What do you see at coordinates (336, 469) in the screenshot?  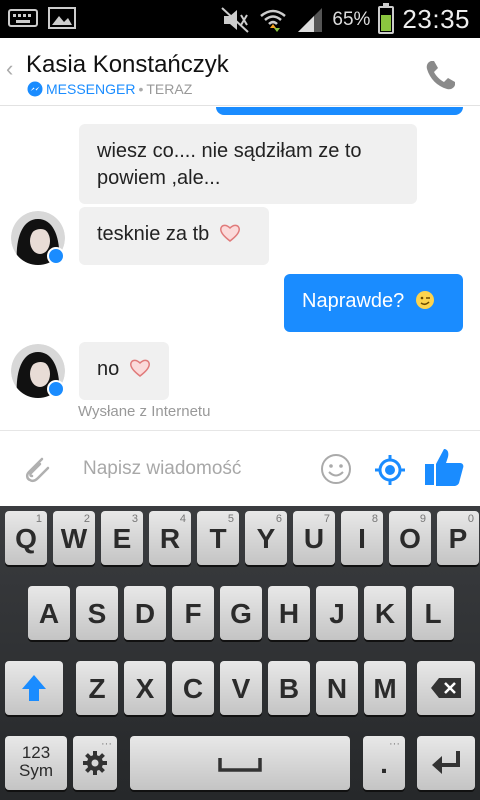 I see `emoji-smiley-icon` at bounding box center [336, 469].